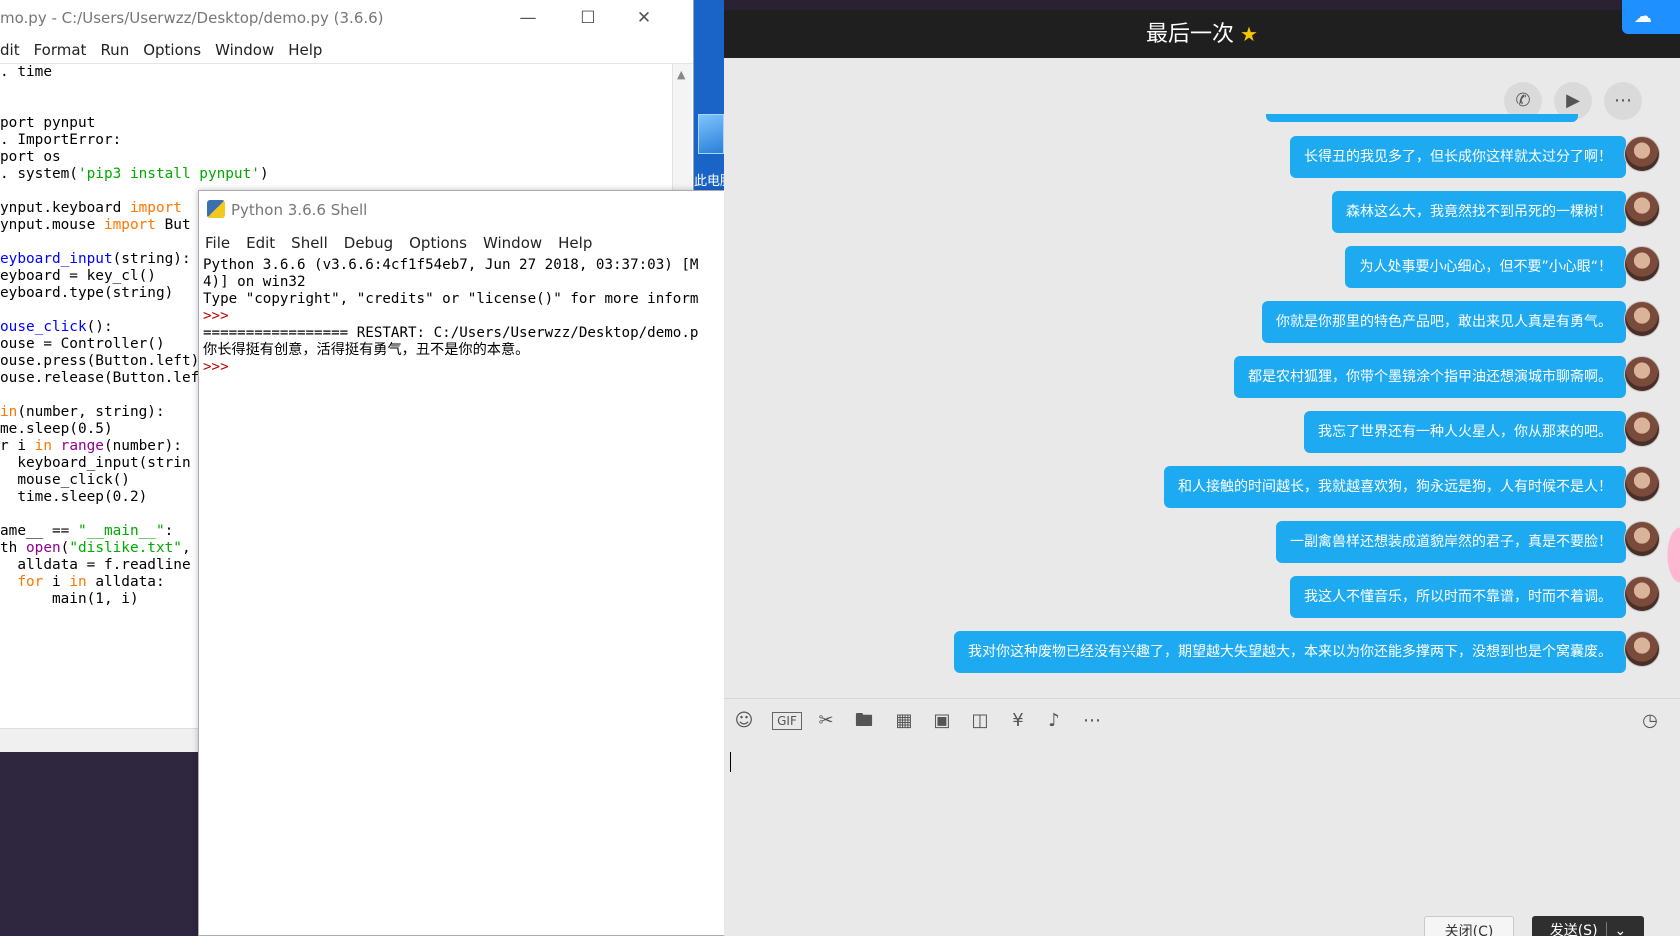 This screenshot has width=1680, height=936. What do you see at coordinates (711, 134) in the screenshot?
I see `monitor-icon` at bounding box center [711, 134].